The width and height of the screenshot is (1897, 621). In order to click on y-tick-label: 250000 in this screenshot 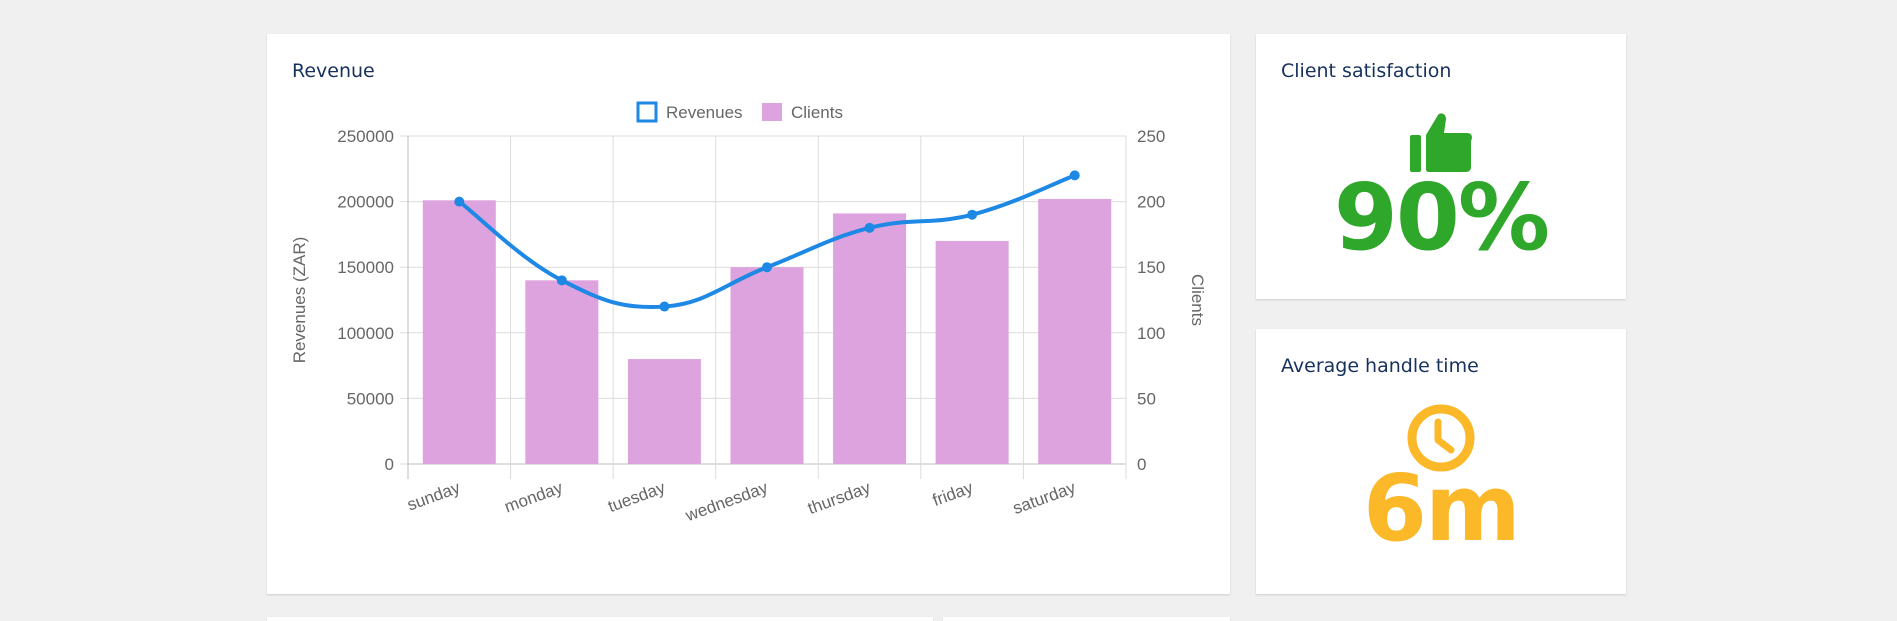, I will do `click(365, 136)`.